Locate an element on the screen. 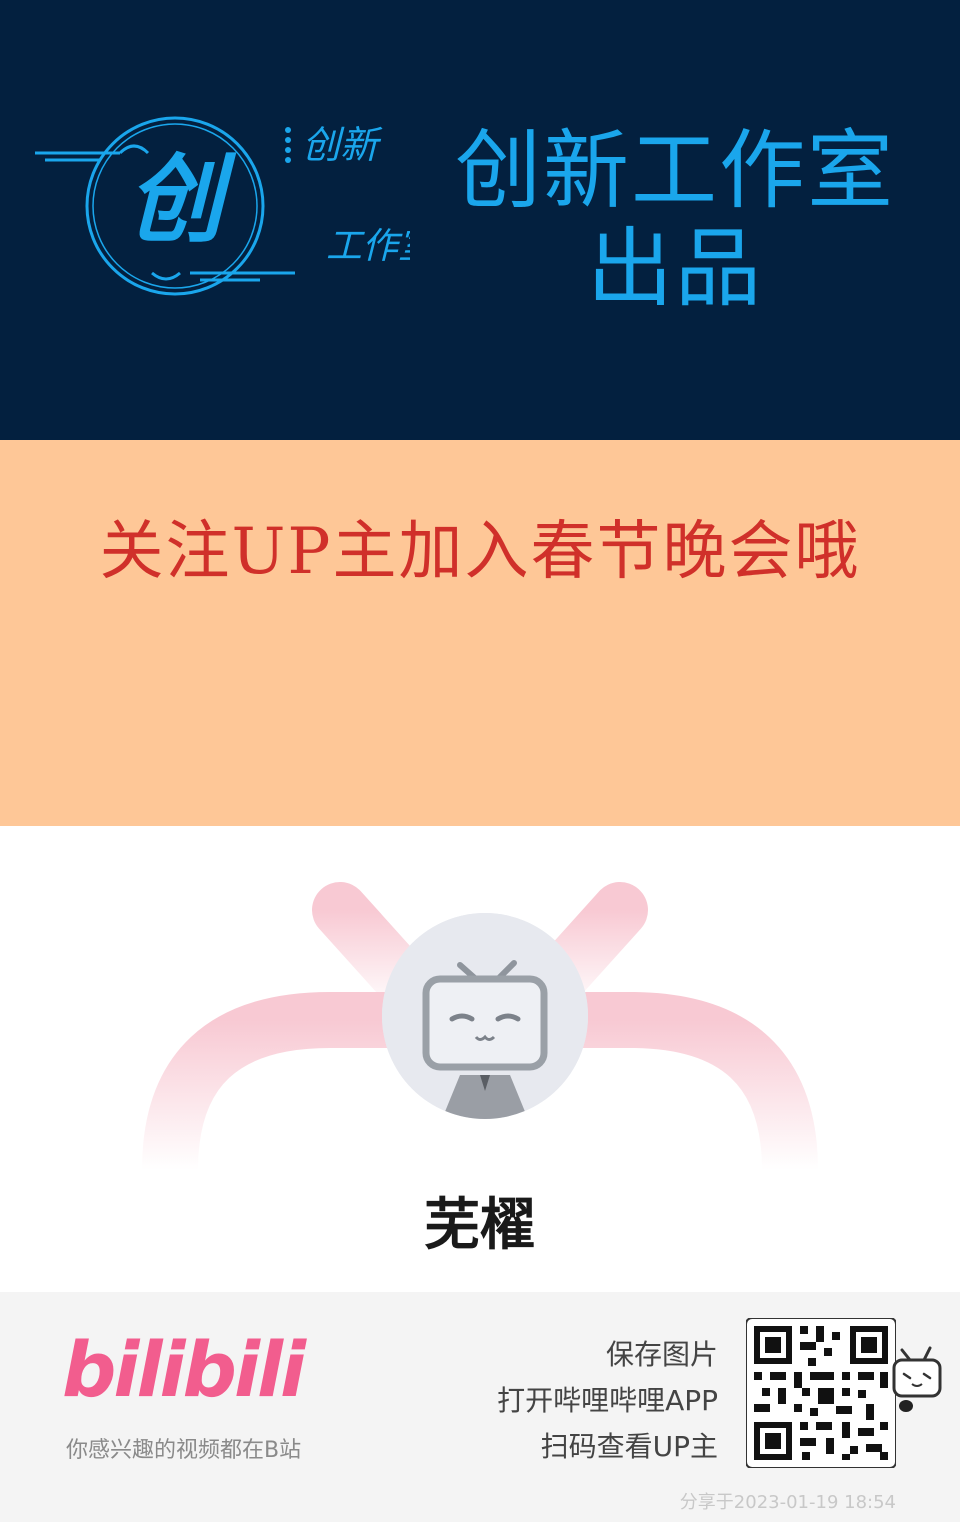  qr-code-icon is located at coordinates (821, 1393).